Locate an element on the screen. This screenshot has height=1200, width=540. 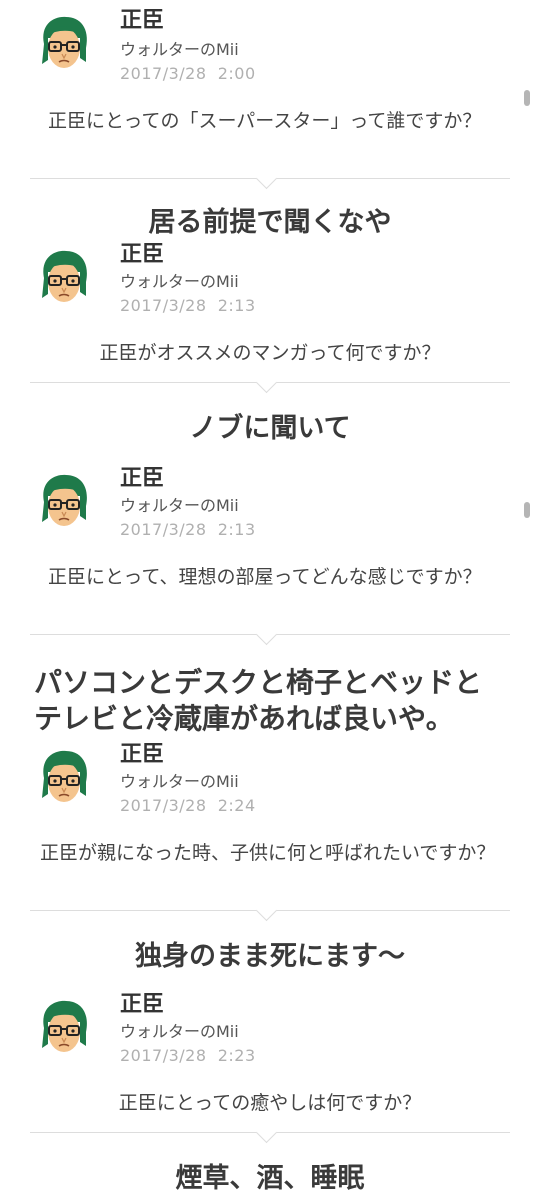
answer-text: 独身のまま死にます～ is located at coordinates (270, 956).